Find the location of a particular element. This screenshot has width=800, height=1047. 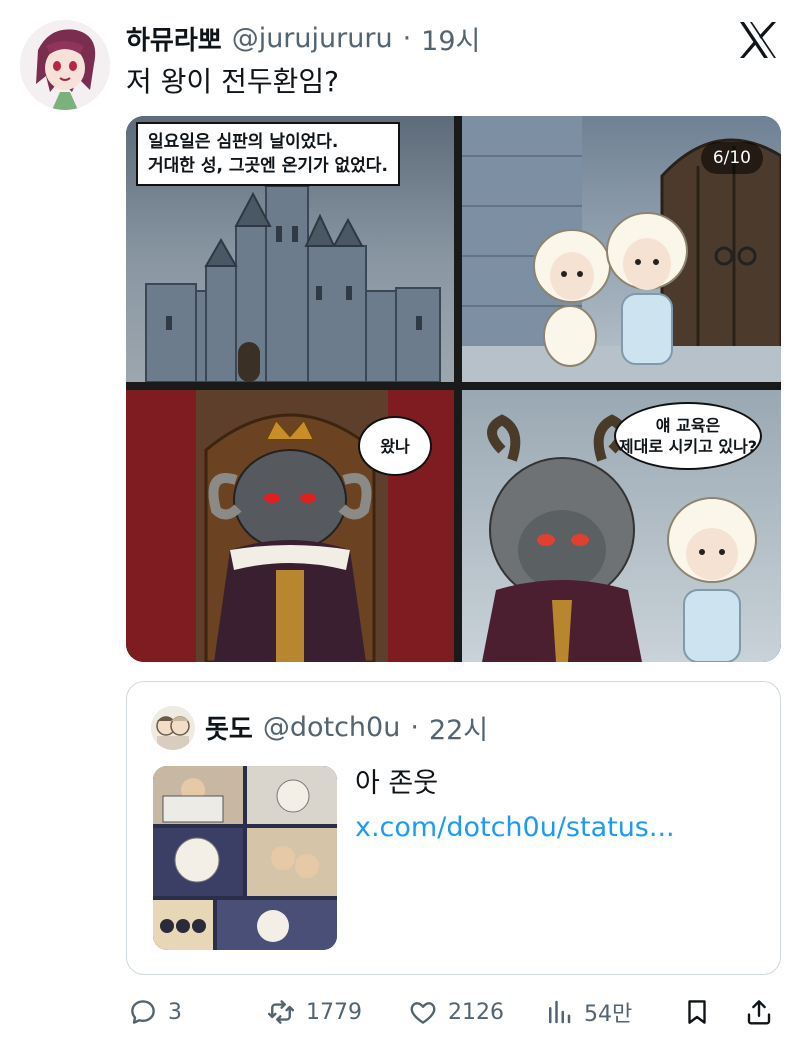

reply-count: 3 is located at coordinates (175, 1012).